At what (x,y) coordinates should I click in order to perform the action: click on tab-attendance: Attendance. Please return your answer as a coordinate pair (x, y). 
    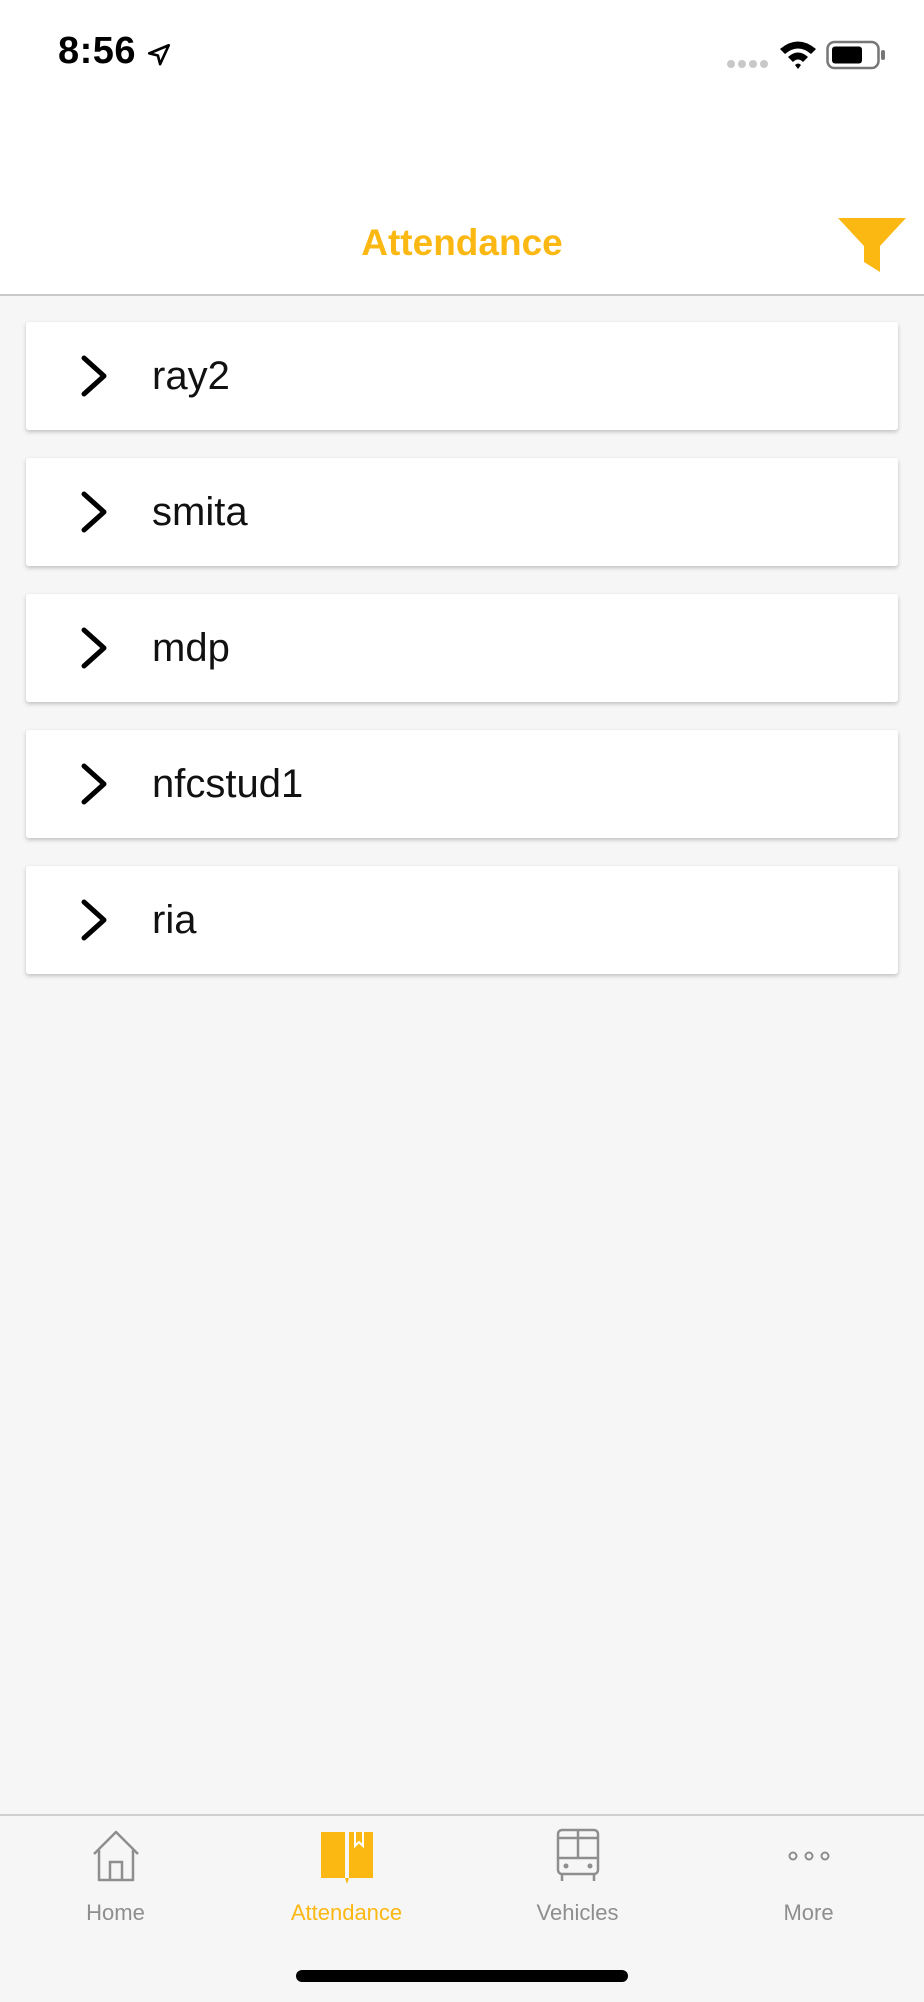
    Looking at the image, I should click on (346, 1883).